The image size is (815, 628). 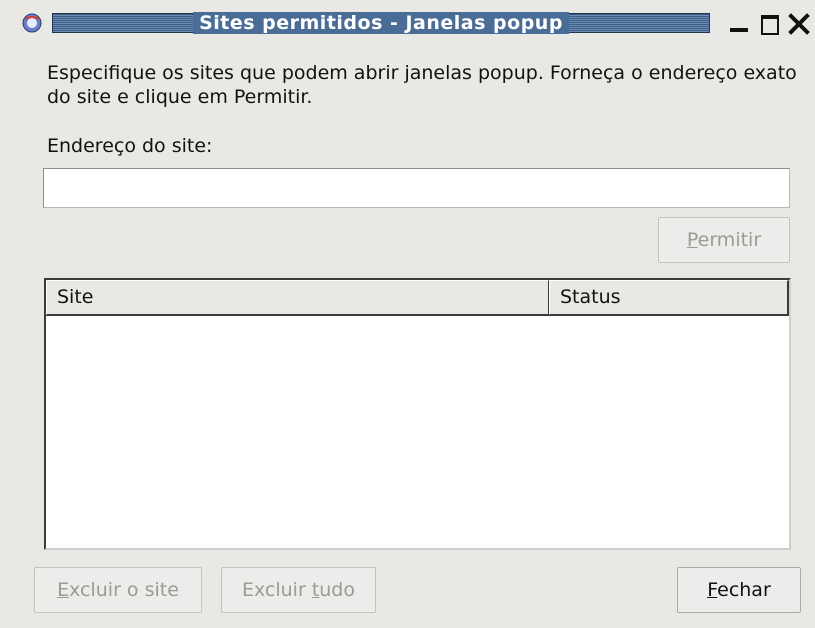 I want to click on remove-site-mnemonic: E, so click(x=63, y=590).